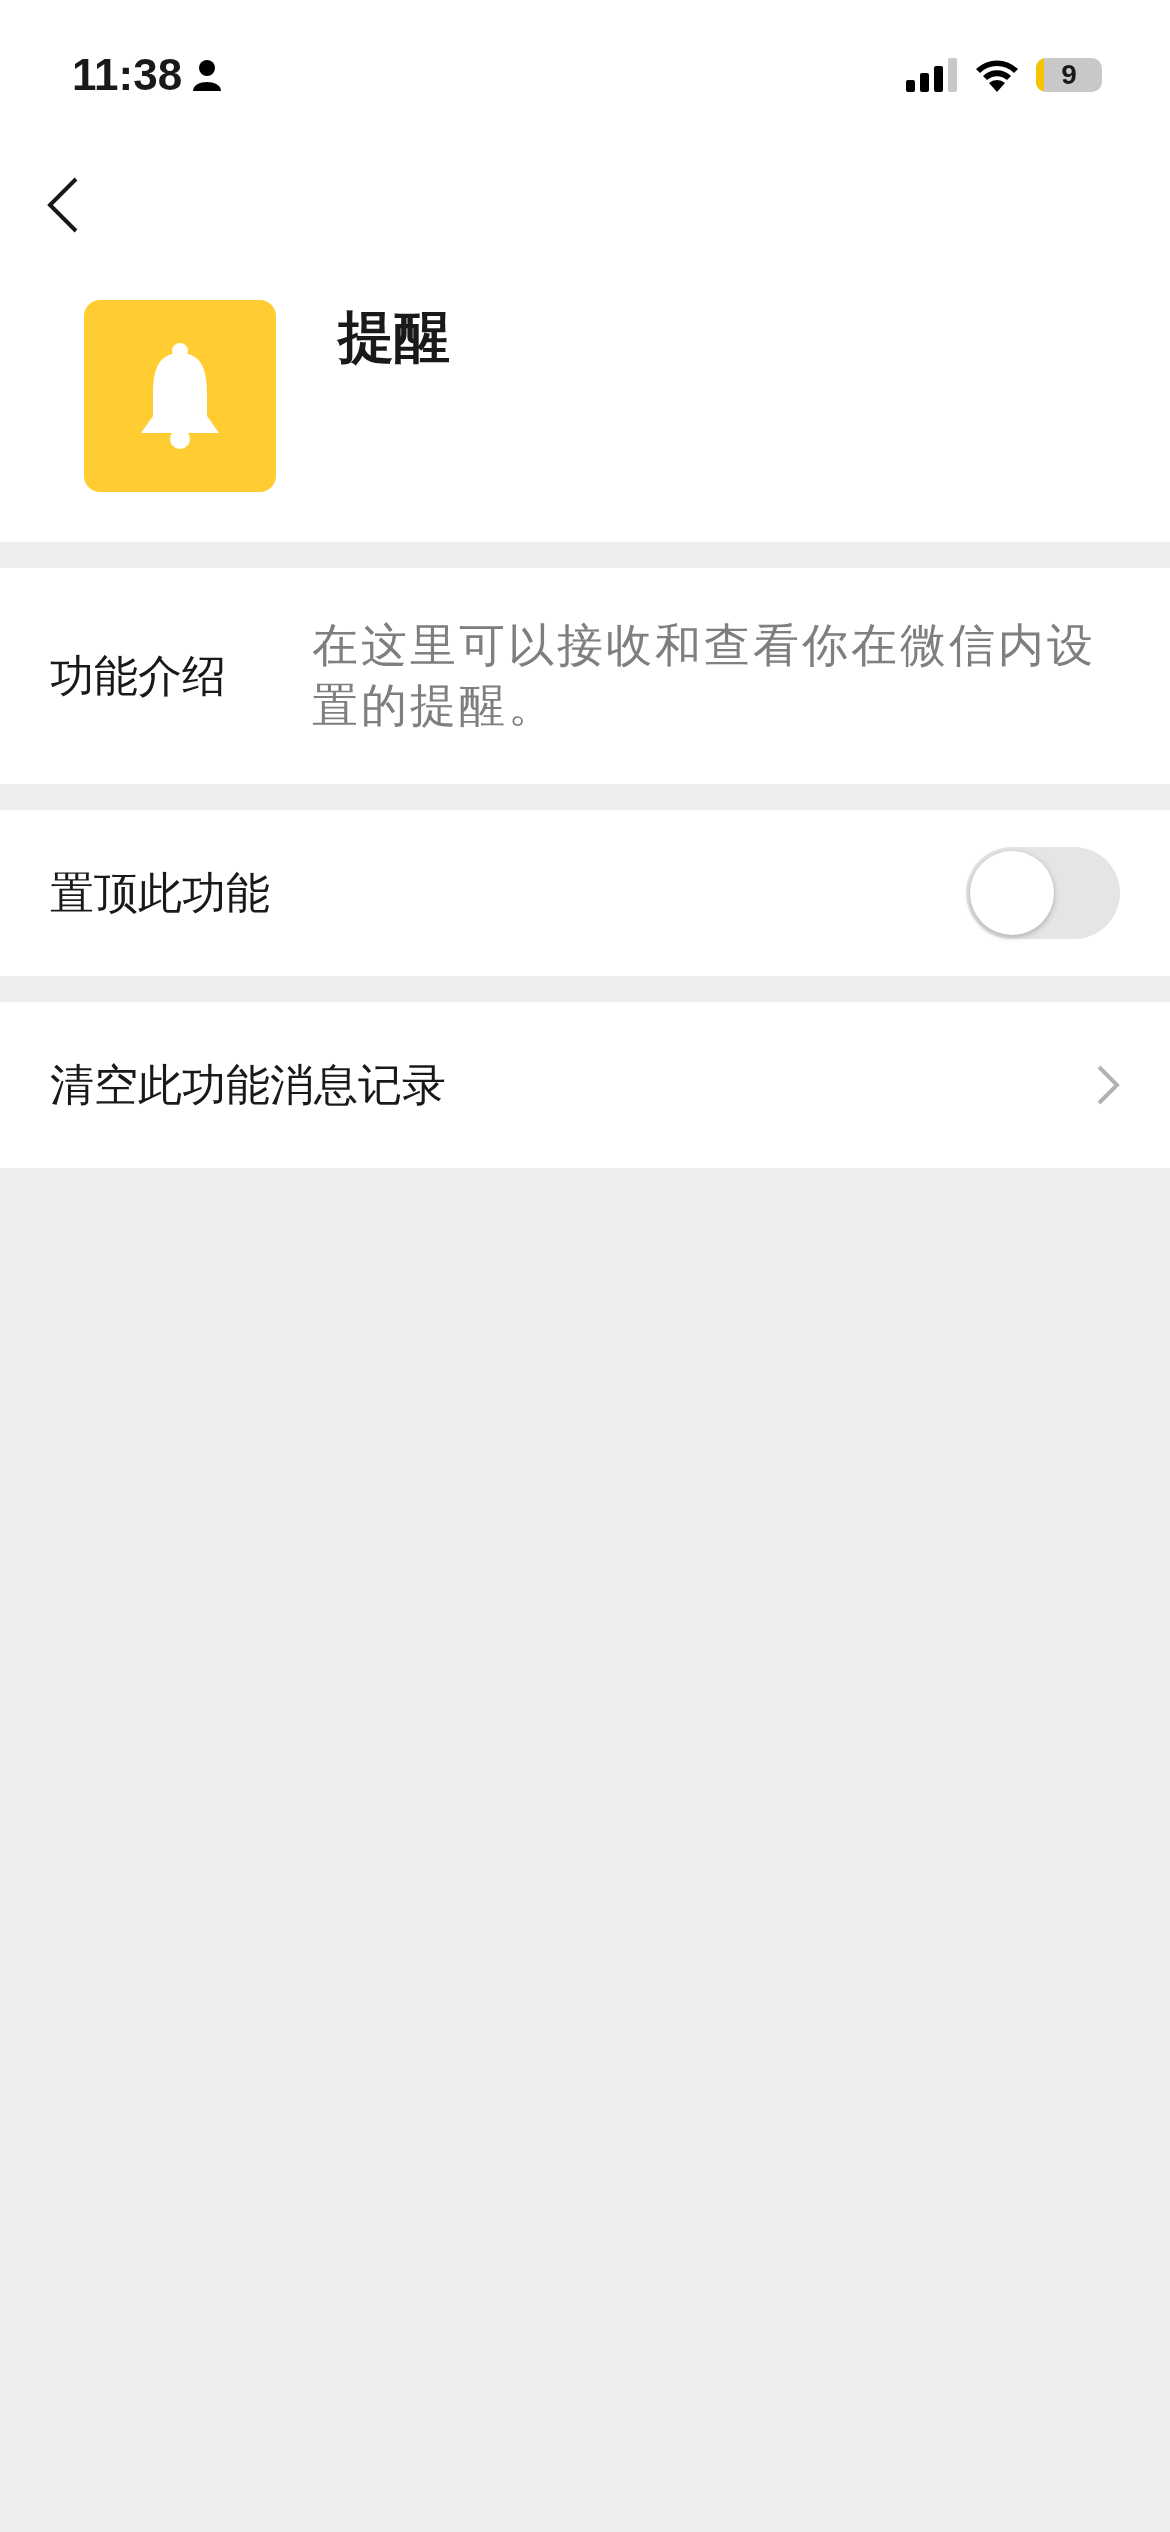  Describe the element at coordinates (585, 1085) in the screenshot. I see `settings-row: 清空此功能消息记录` at that location.